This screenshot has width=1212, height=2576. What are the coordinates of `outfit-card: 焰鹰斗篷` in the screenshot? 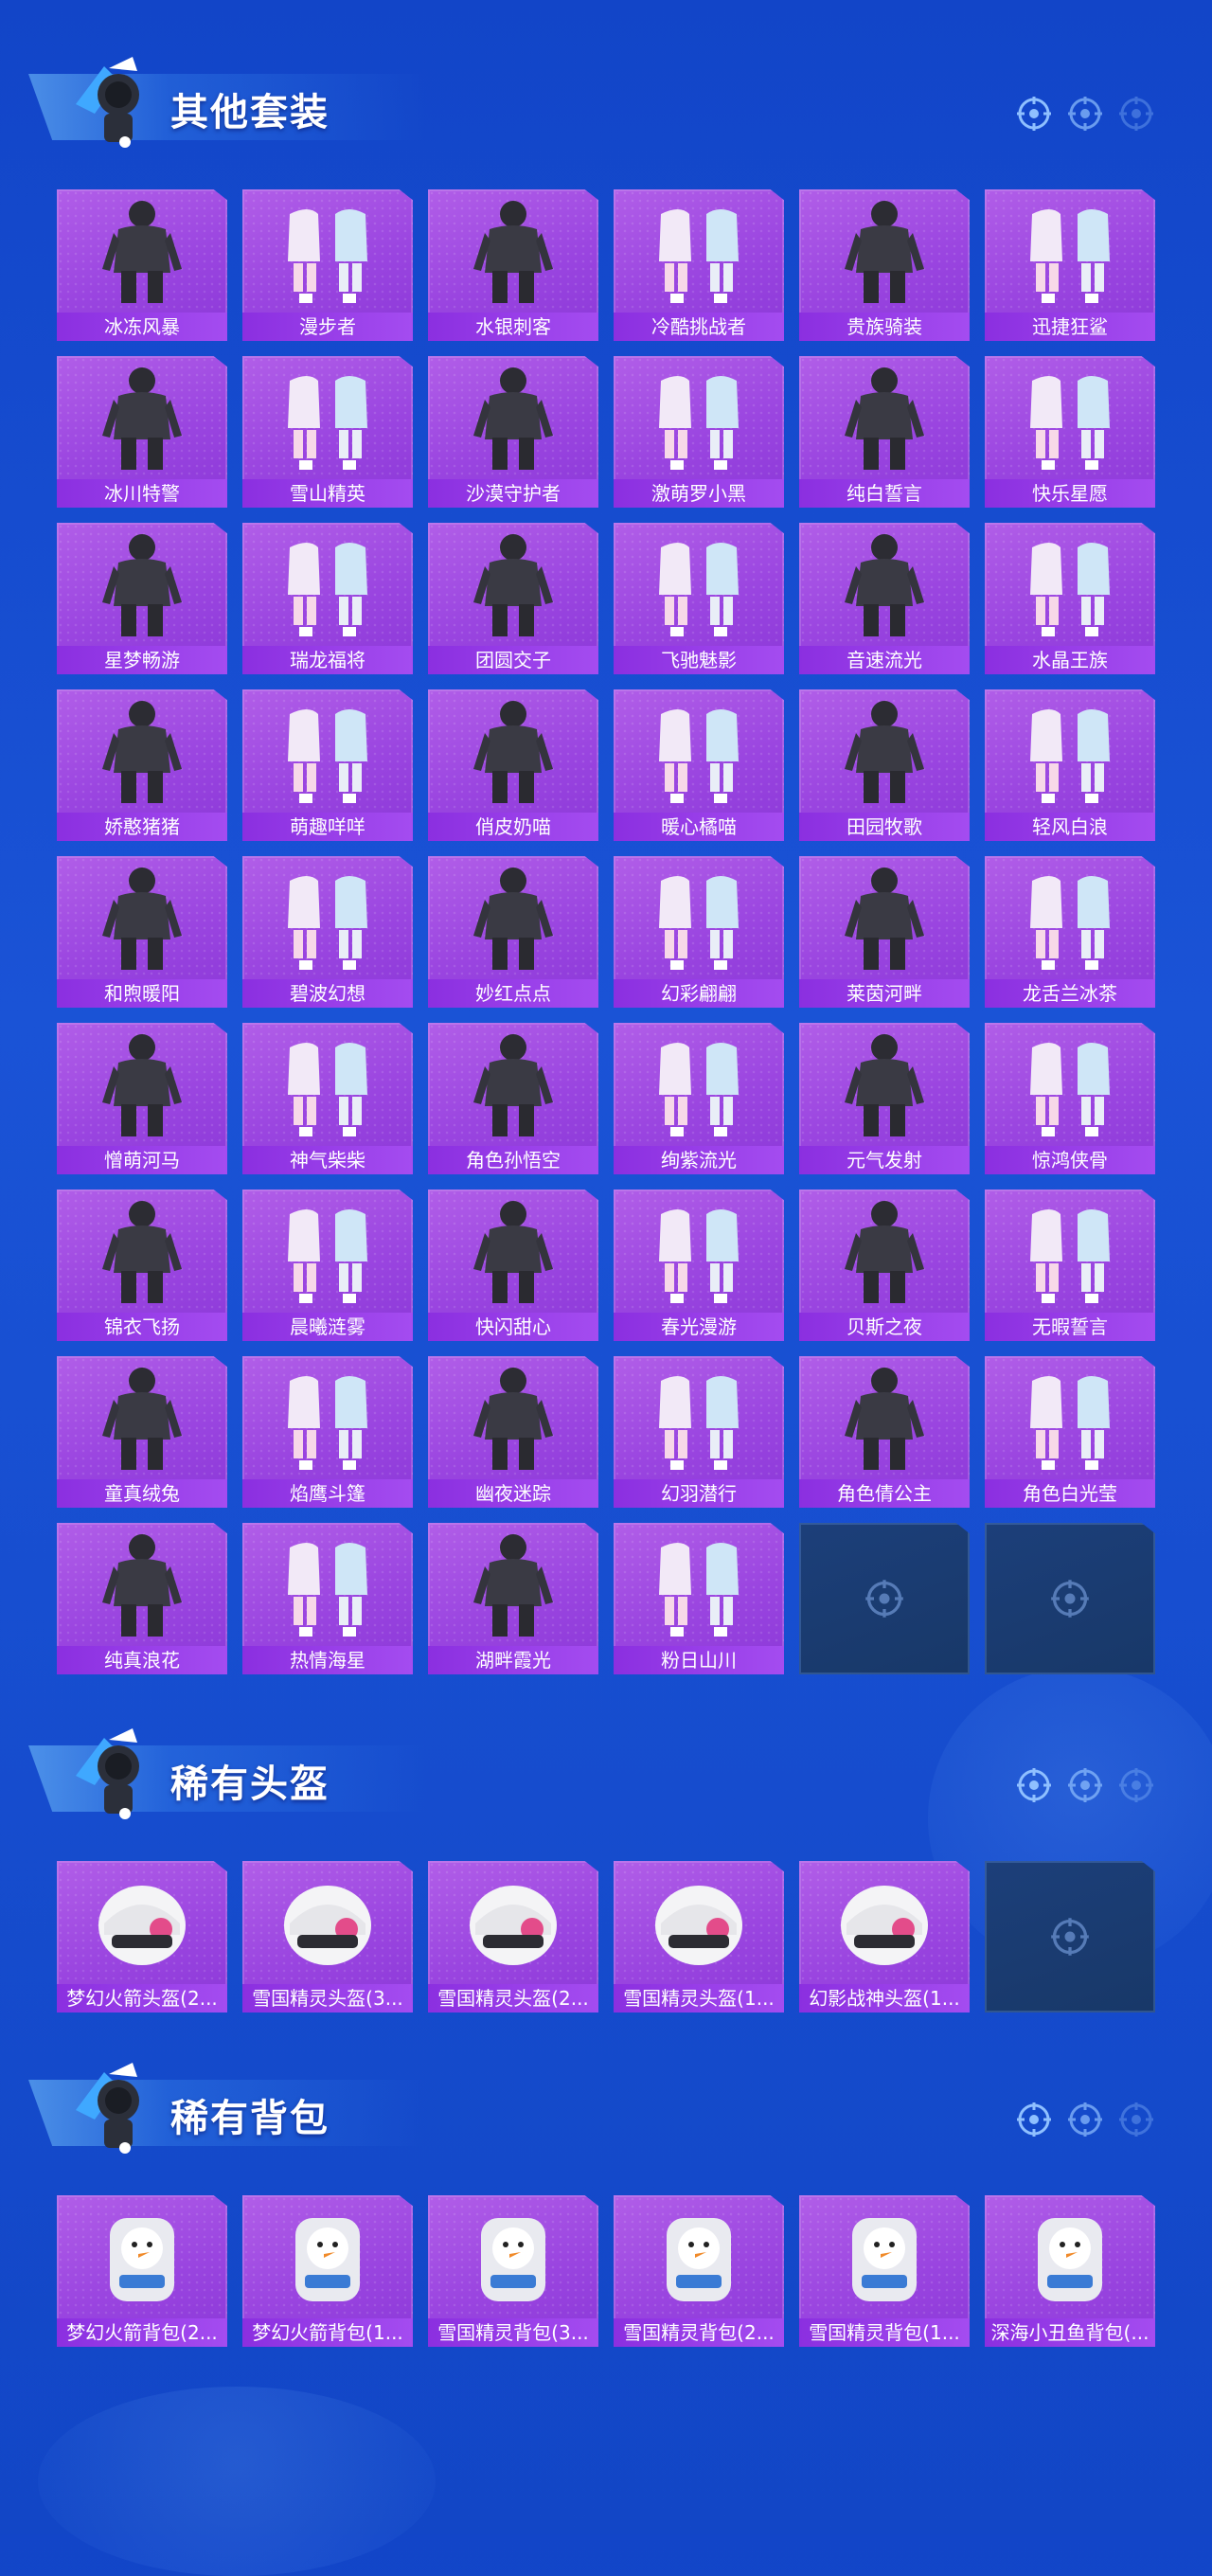 It's located at (327, 1432).